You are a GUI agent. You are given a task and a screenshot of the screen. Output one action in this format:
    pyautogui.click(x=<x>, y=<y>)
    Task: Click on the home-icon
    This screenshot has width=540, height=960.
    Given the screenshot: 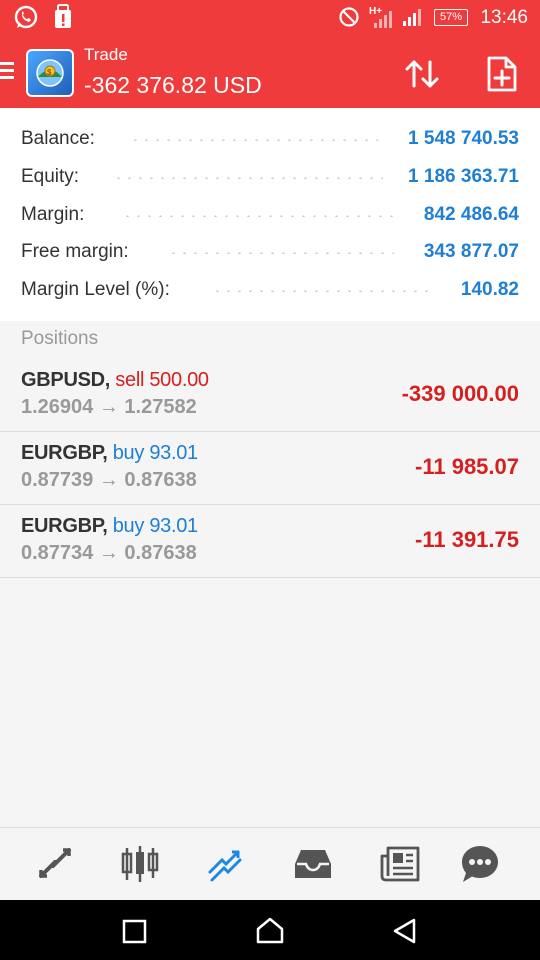 What is the action you would take?
    pyautogui.click(x=270, y=931)
    